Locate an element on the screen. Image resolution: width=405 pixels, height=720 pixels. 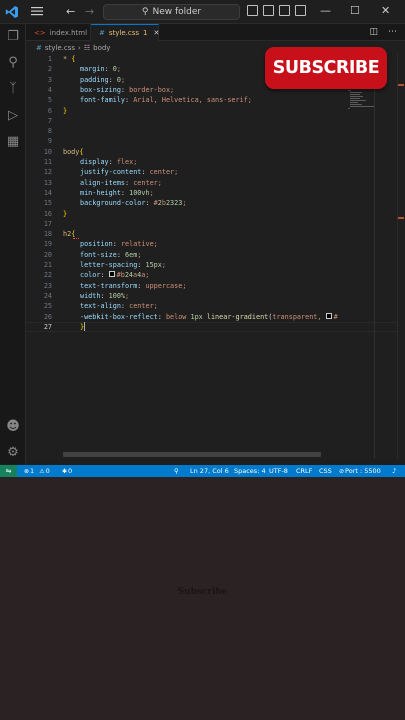
breadcrumb-file: style.css is located at coordinates (60, 48).